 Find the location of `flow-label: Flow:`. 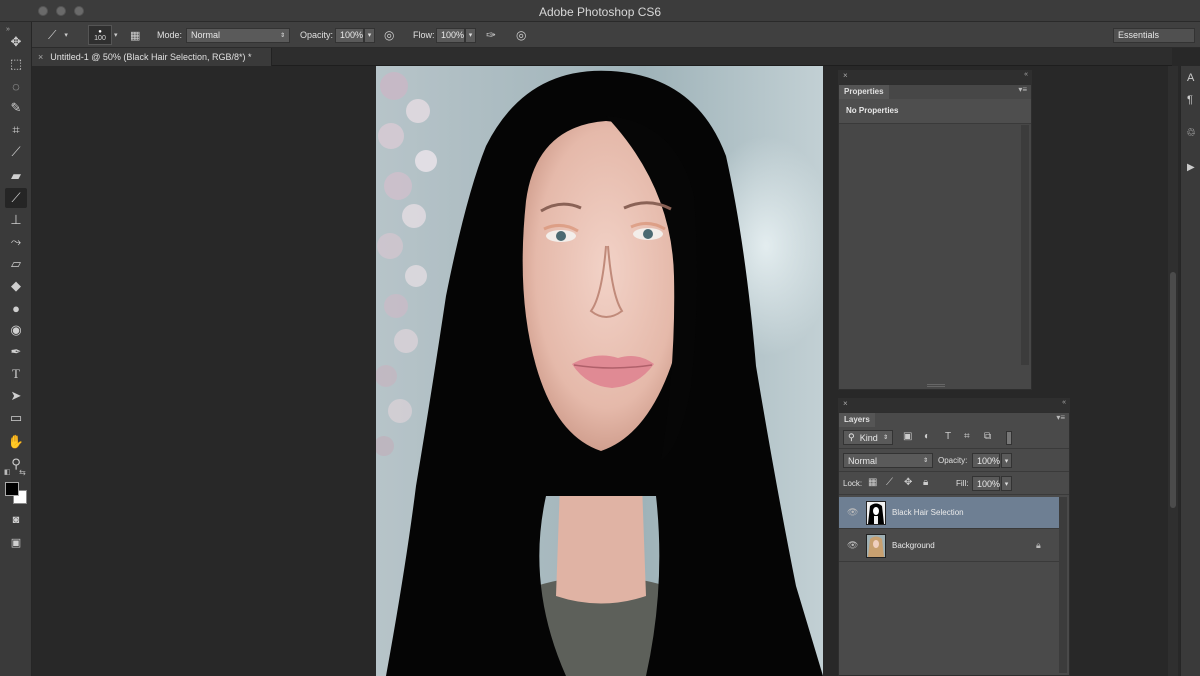

flow-label: Flow: is located at coordinates (424, 35).